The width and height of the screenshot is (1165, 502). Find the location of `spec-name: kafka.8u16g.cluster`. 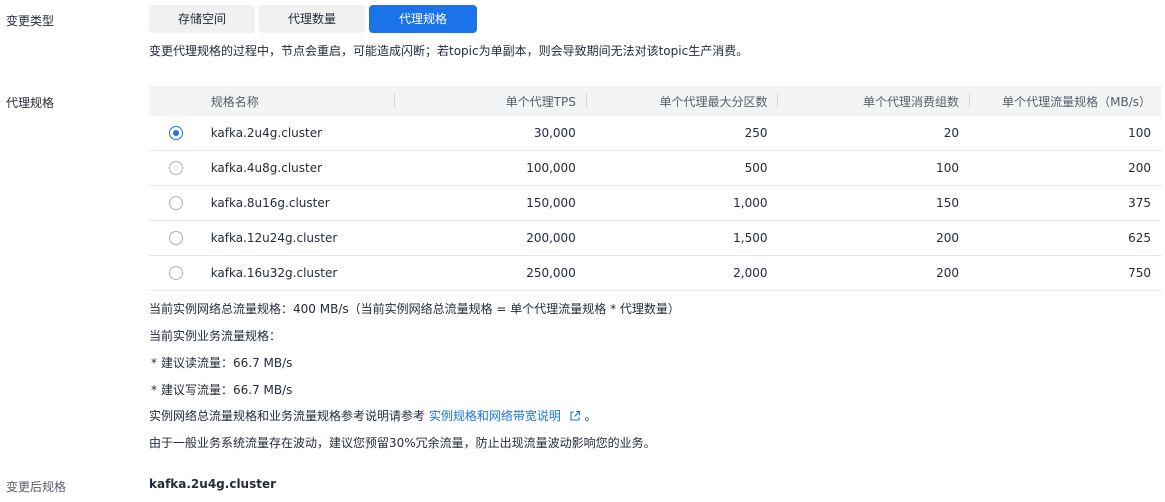

spec-name: kafka.8u16g.cluster is located at coordinates (297, 203).